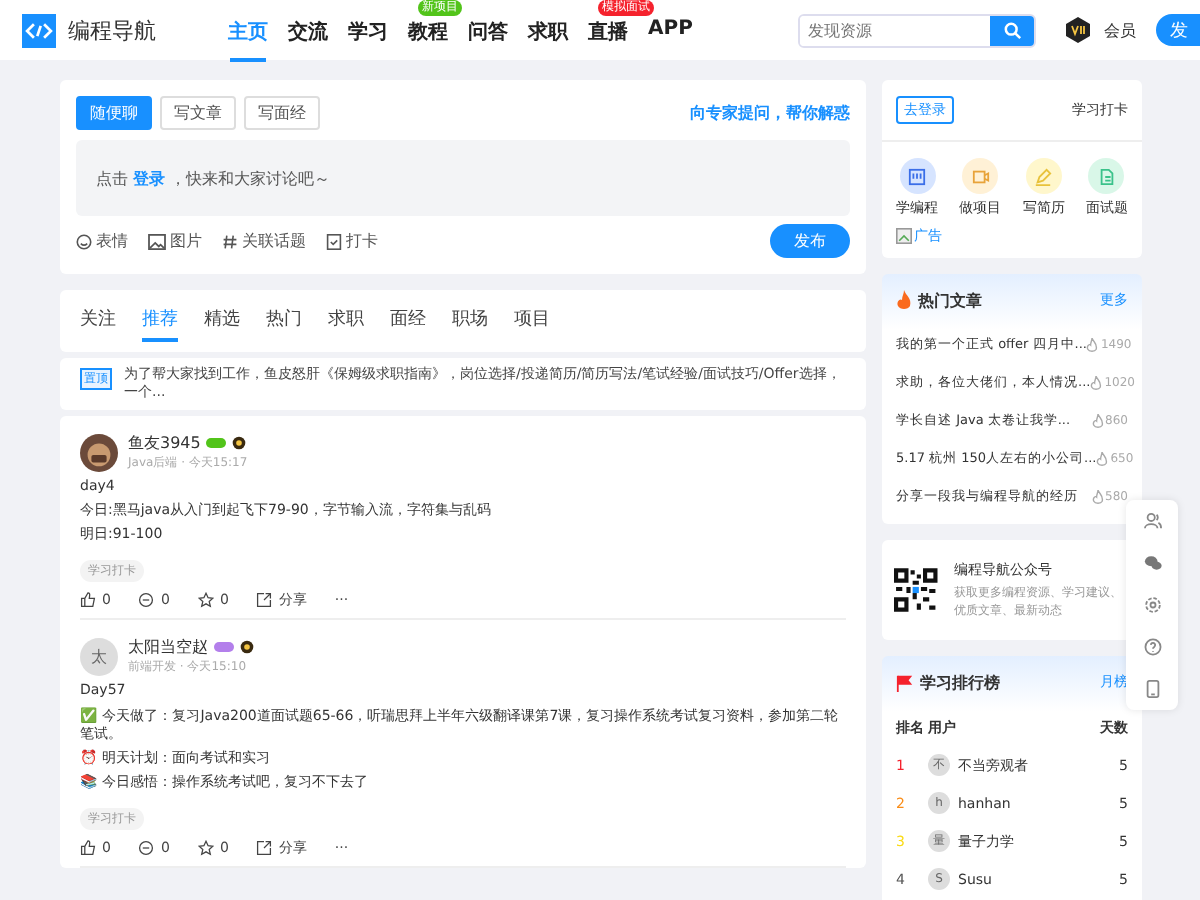  Describe the element at coordinates (164, 443) in the screenshot. I see `author-name: 鱼友3945` at that location.